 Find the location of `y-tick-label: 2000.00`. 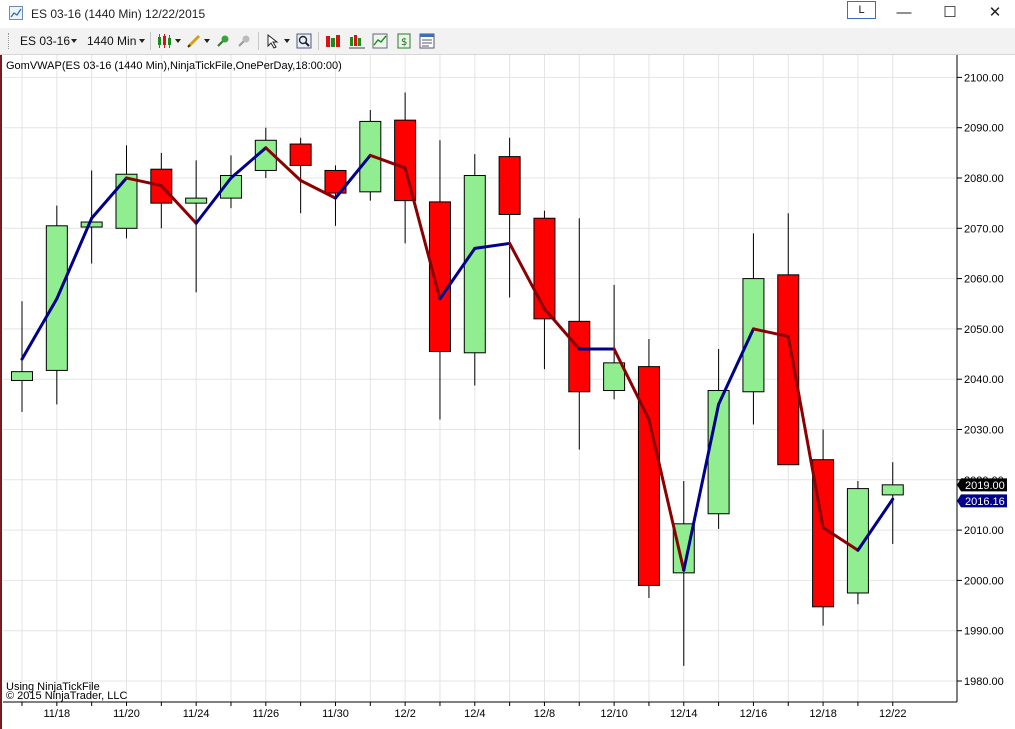

y-tick-label: 2000.00 is located at coordinates (984, 581).